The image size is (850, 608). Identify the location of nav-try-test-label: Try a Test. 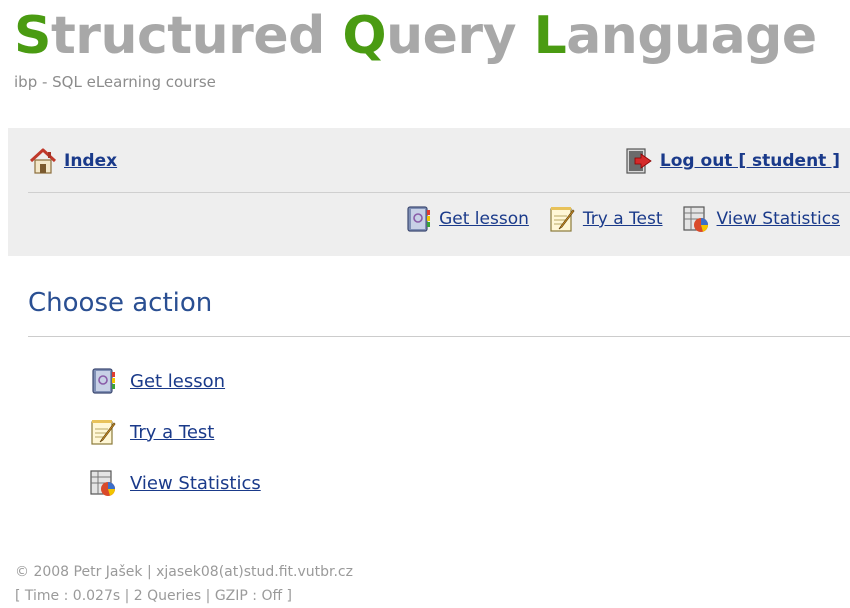
(622, 219).